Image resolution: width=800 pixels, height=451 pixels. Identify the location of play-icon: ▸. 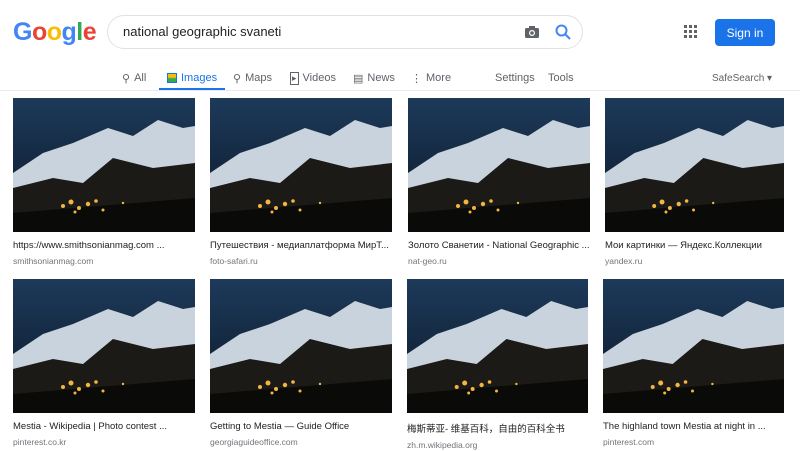
(294, 78).